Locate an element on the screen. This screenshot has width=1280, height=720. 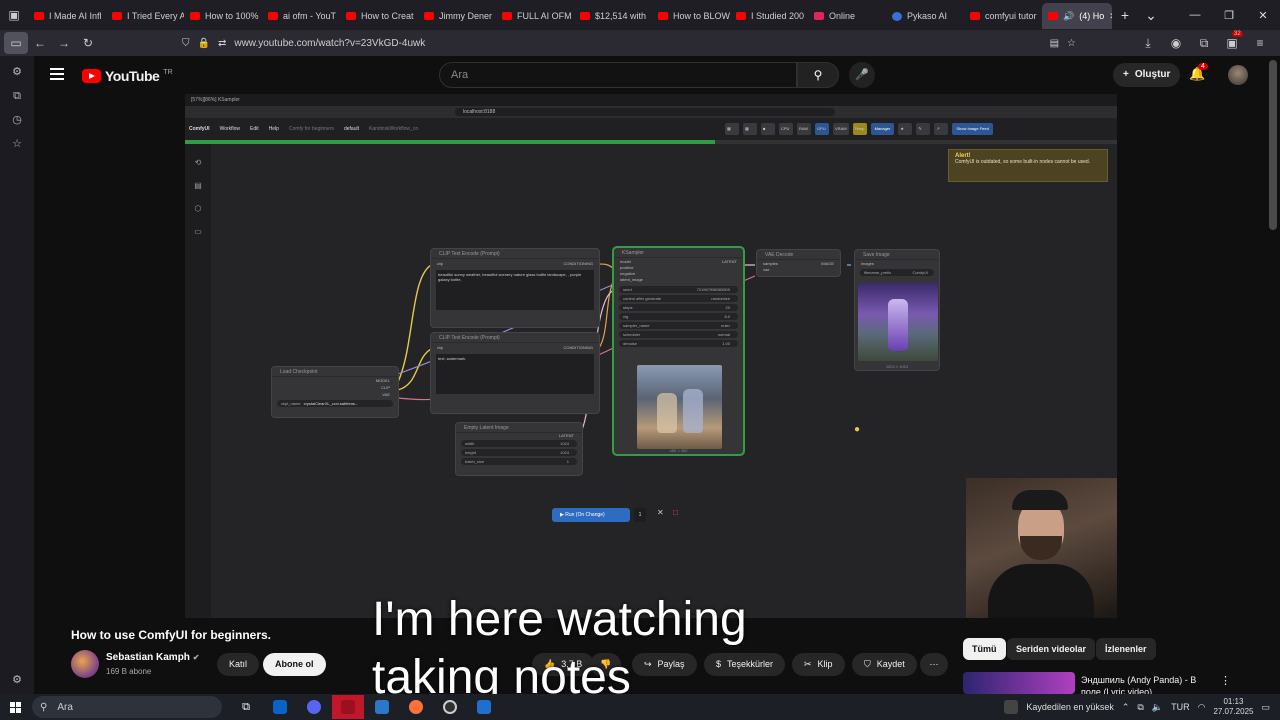
plus-icon: + is located at coordinates (1126, 74).